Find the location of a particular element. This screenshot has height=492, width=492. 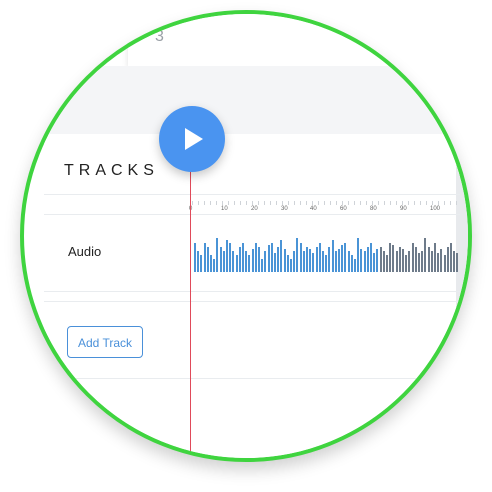

play-icon is located at coordinates (194, 139).